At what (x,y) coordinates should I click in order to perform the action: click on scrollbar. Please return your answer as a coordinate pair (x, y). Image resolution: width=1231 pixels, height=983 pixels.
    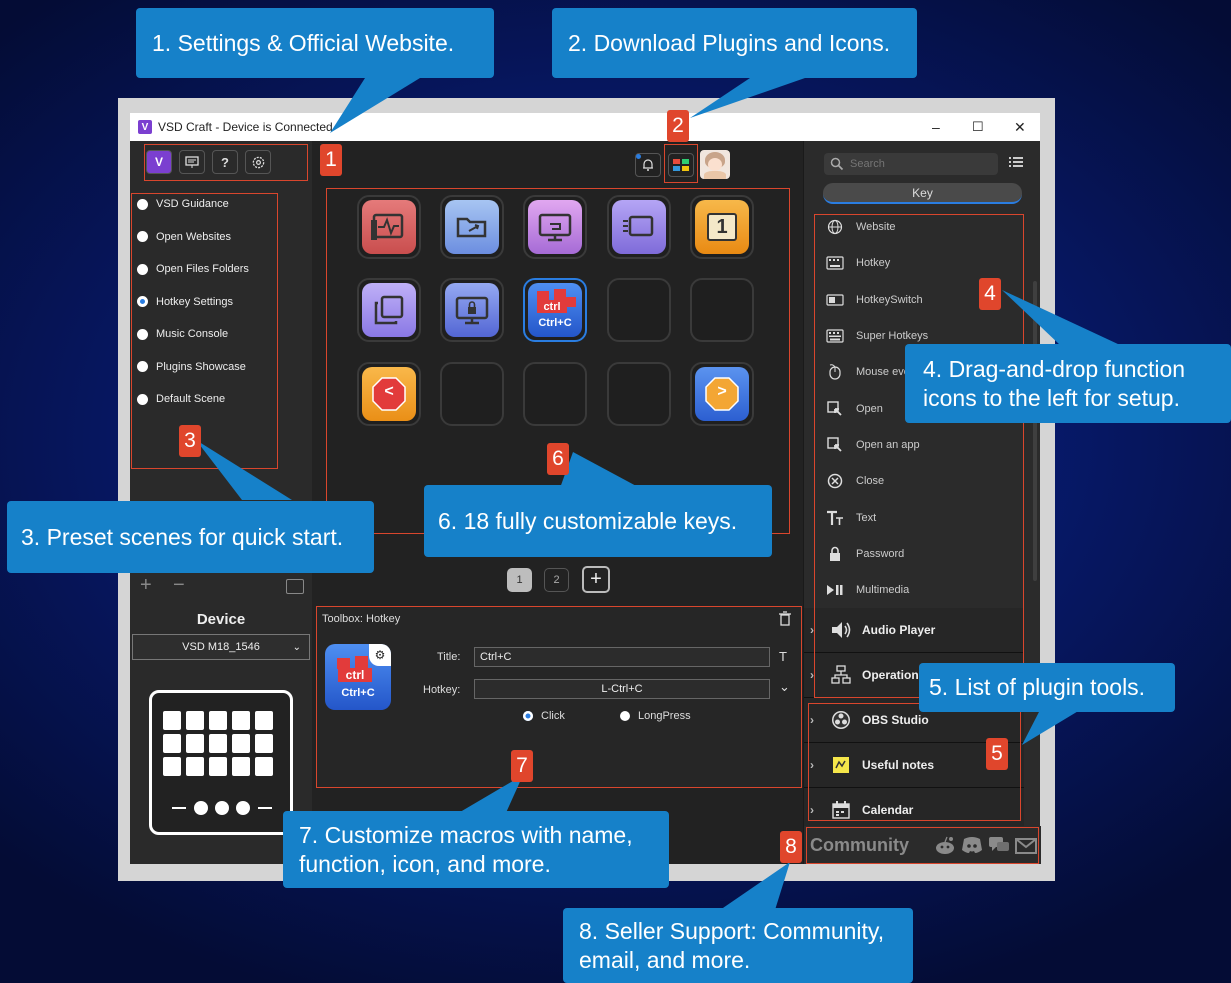
    Looking at the image, I should click on (1035, 431).